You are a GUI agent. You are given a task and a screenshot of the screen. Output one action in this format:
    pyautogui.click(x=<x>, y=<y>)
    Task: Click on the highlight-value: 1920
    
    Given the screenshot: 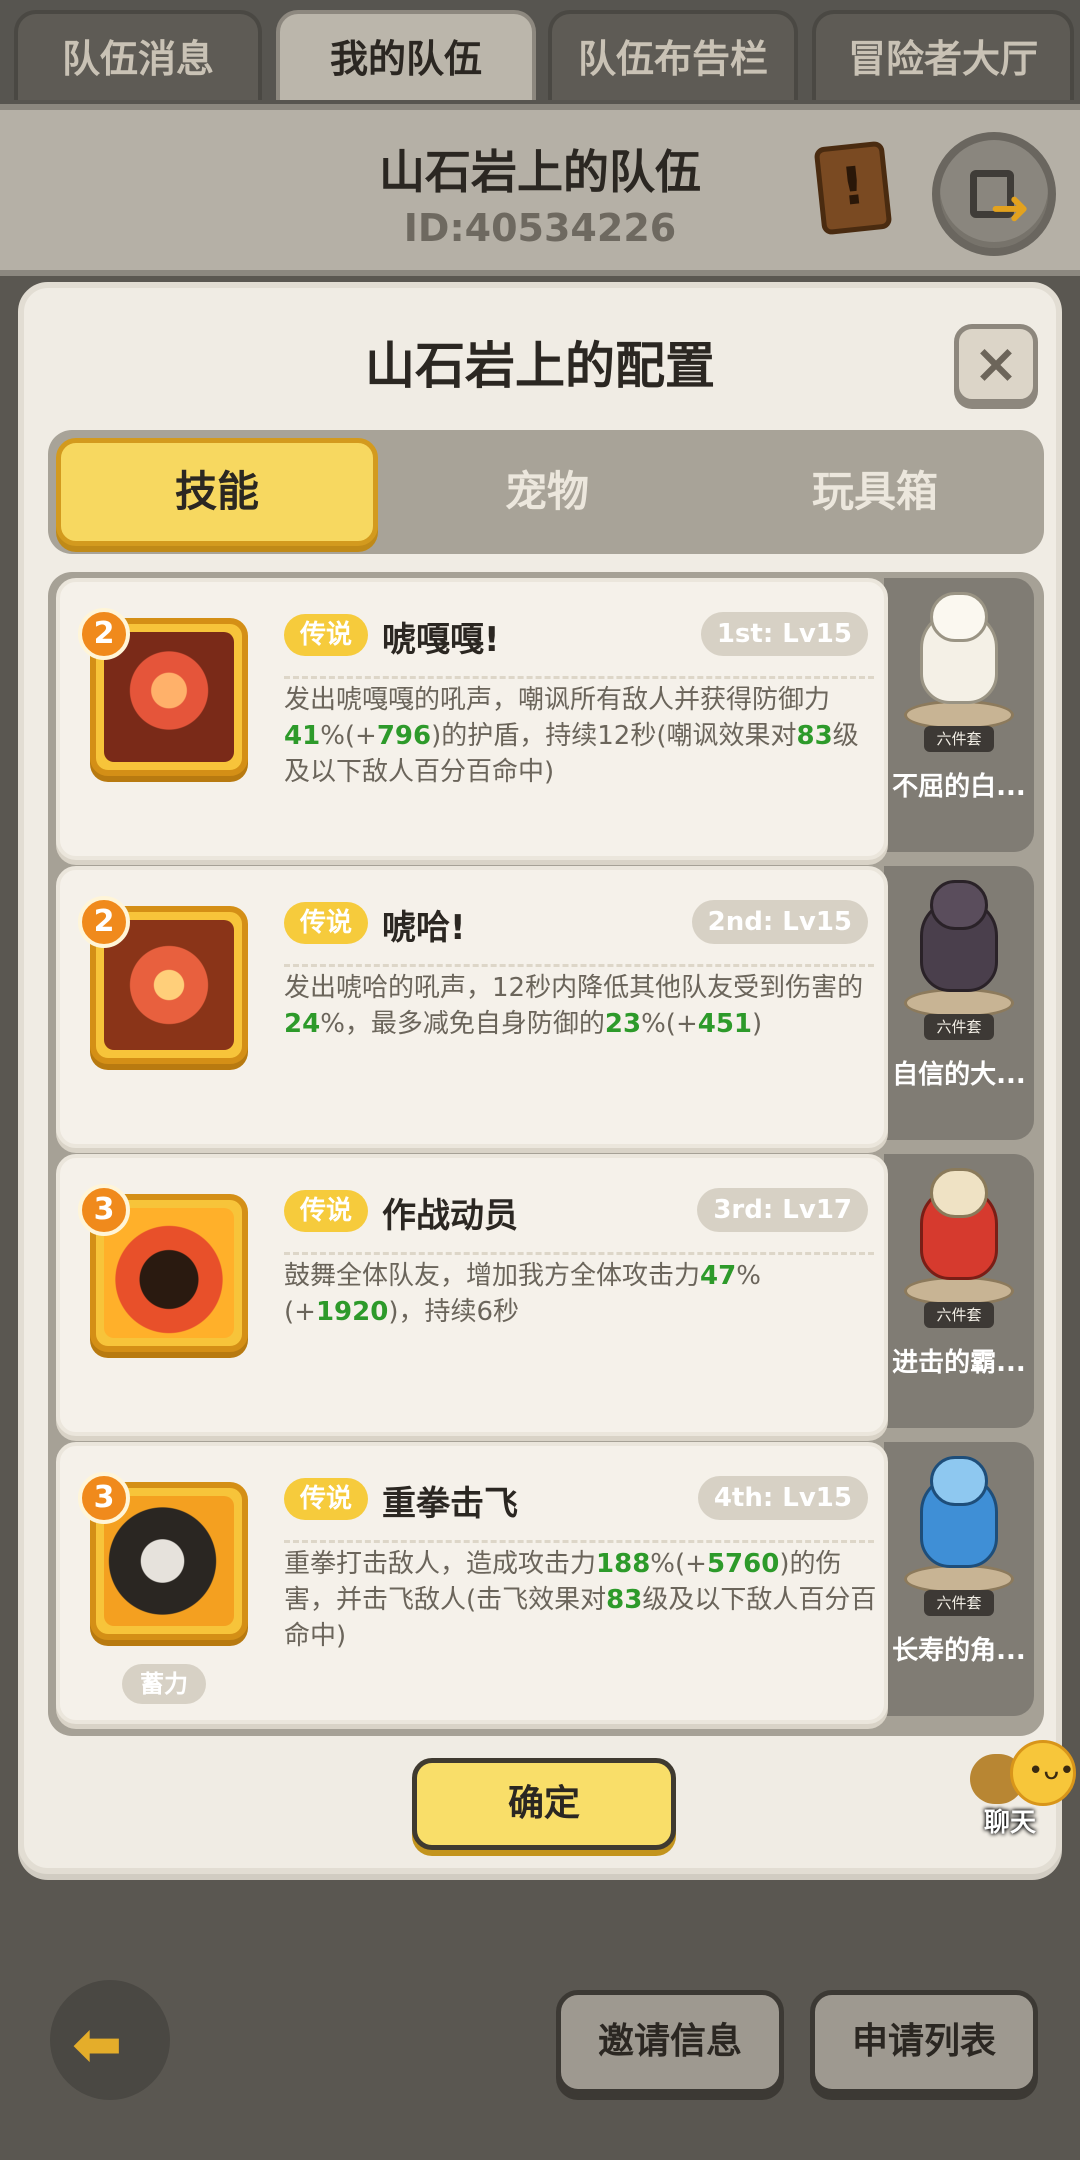 What is the action you would take?
    pyautogui.click(x=352, y=1312)
    